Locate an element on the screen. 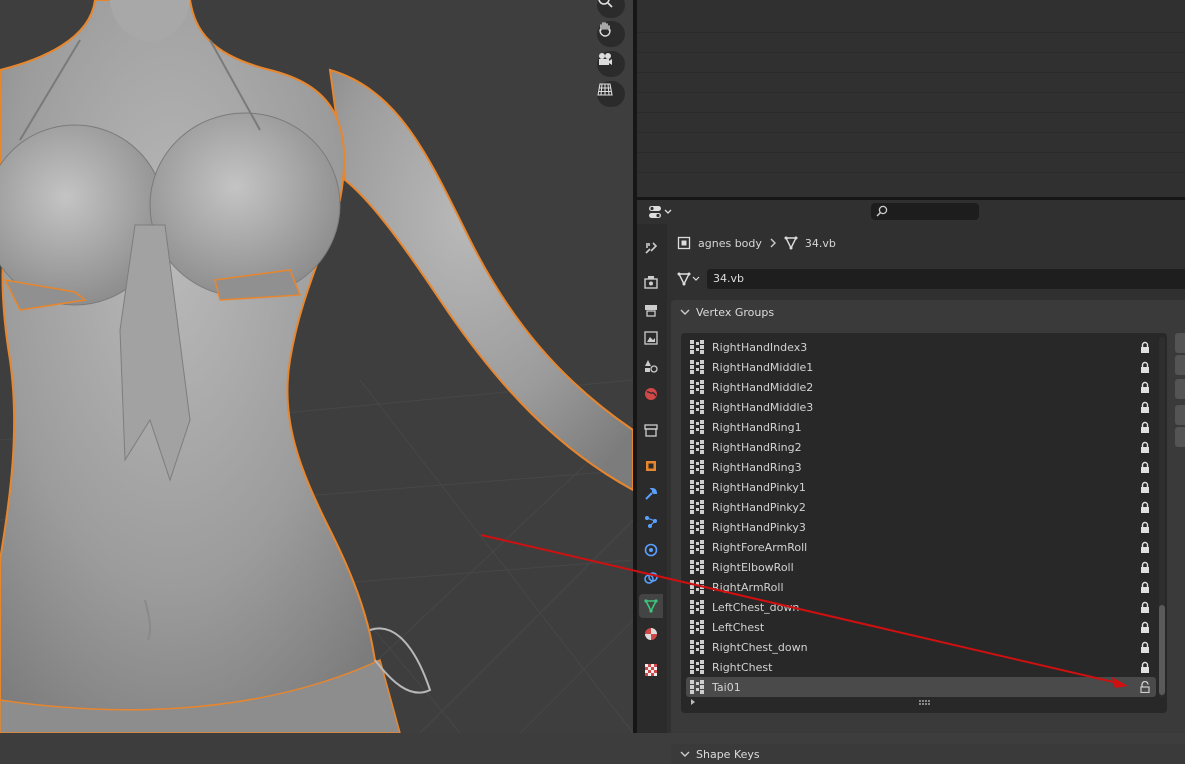 The height and width of the screenshot is (764, 1185). unlock-icon is located at coordinates (1145, 687).